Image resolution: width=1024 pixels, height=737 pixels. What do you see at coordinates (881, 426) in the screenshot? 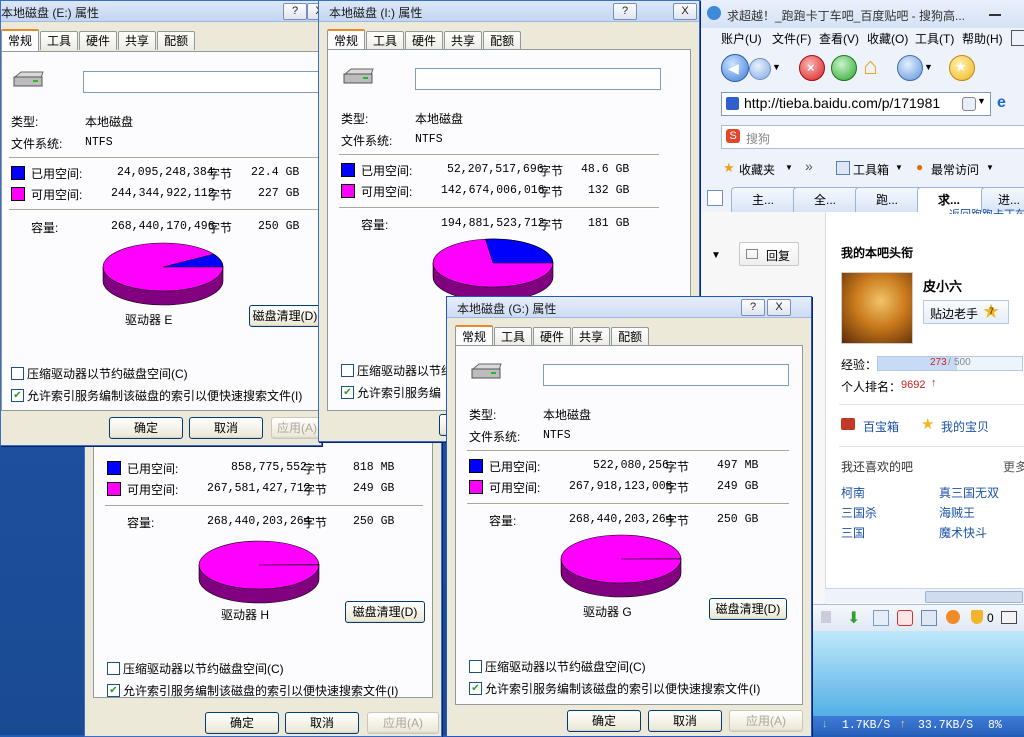
I see `treasure-link: 百宝箱` at bounding box center [881, 426].